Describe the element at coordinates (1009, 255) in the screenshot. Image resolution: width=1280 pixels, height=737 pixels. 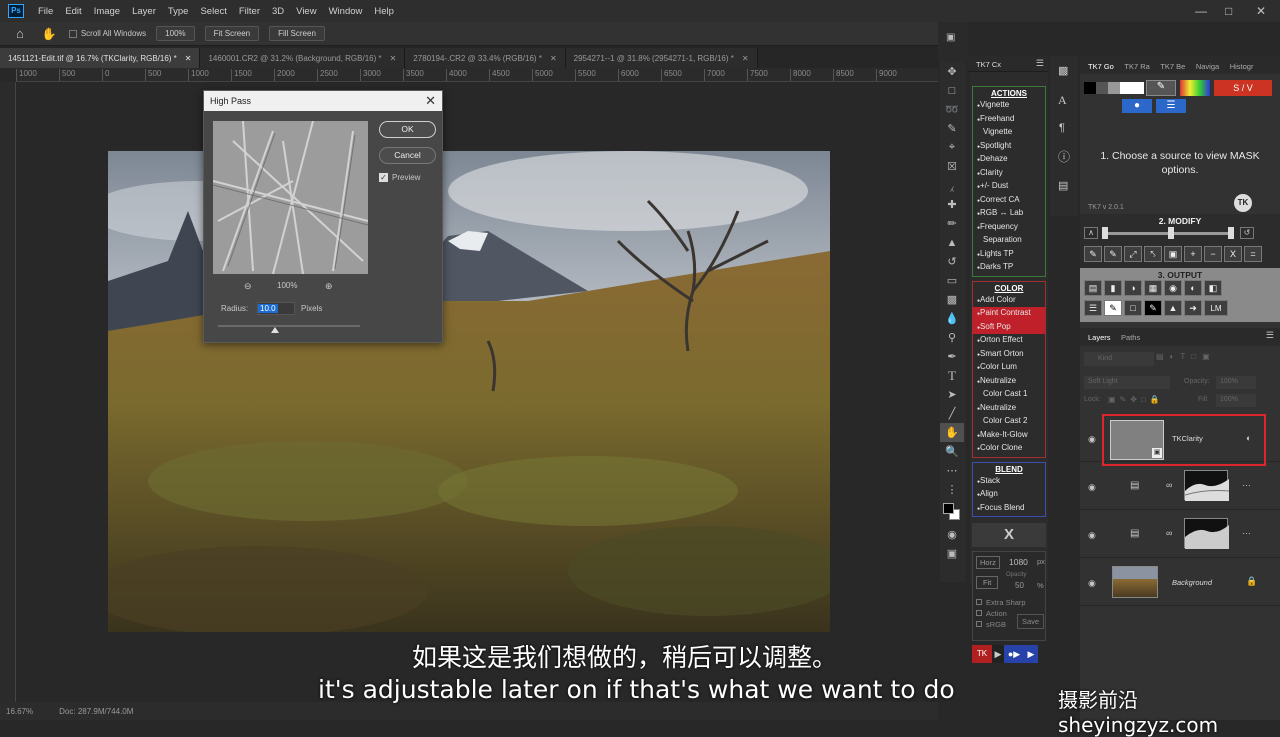
I see `tk-actions-item: ●Lights TP` at that location.